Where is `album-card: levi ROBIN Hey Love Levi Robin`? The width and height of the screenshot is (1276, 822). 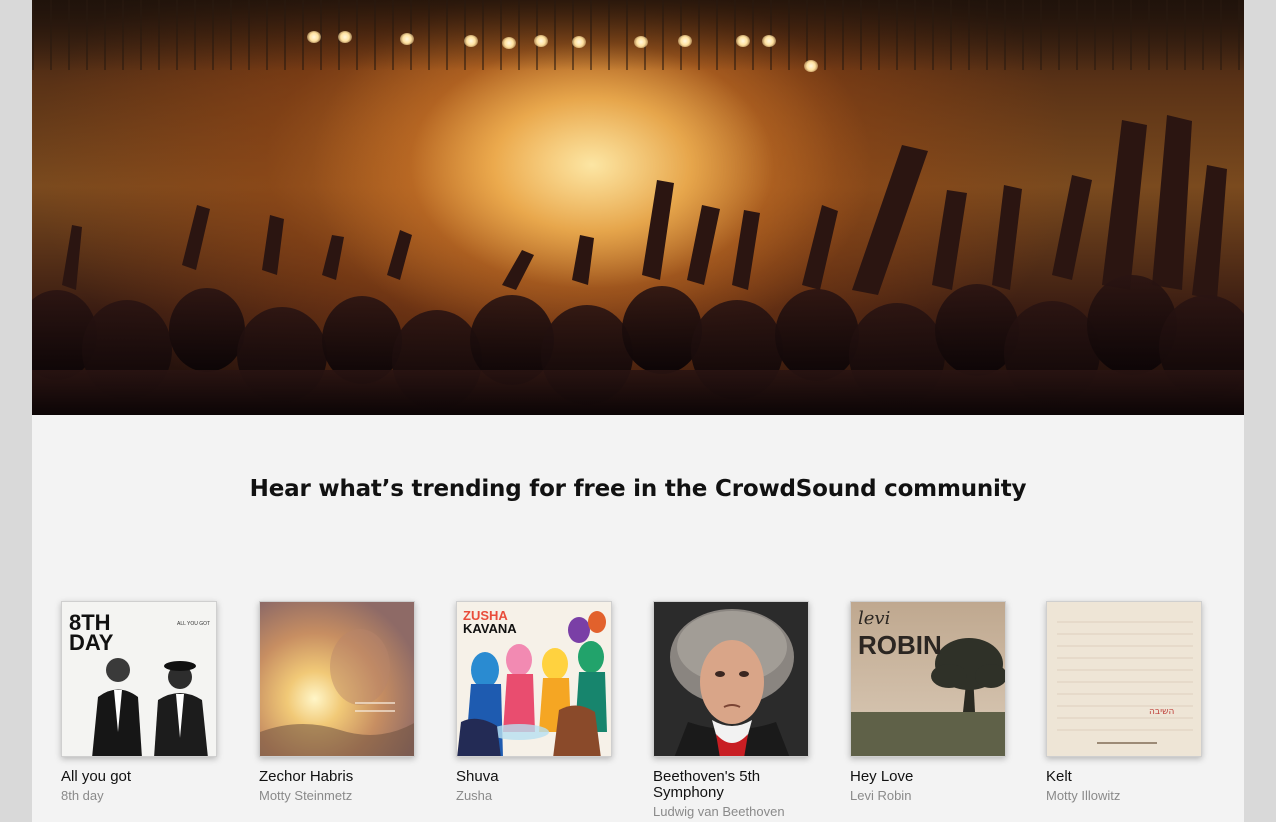 album-card: levi ROBIN Hey Love Levi Robin is located at coordinates (929, 702).